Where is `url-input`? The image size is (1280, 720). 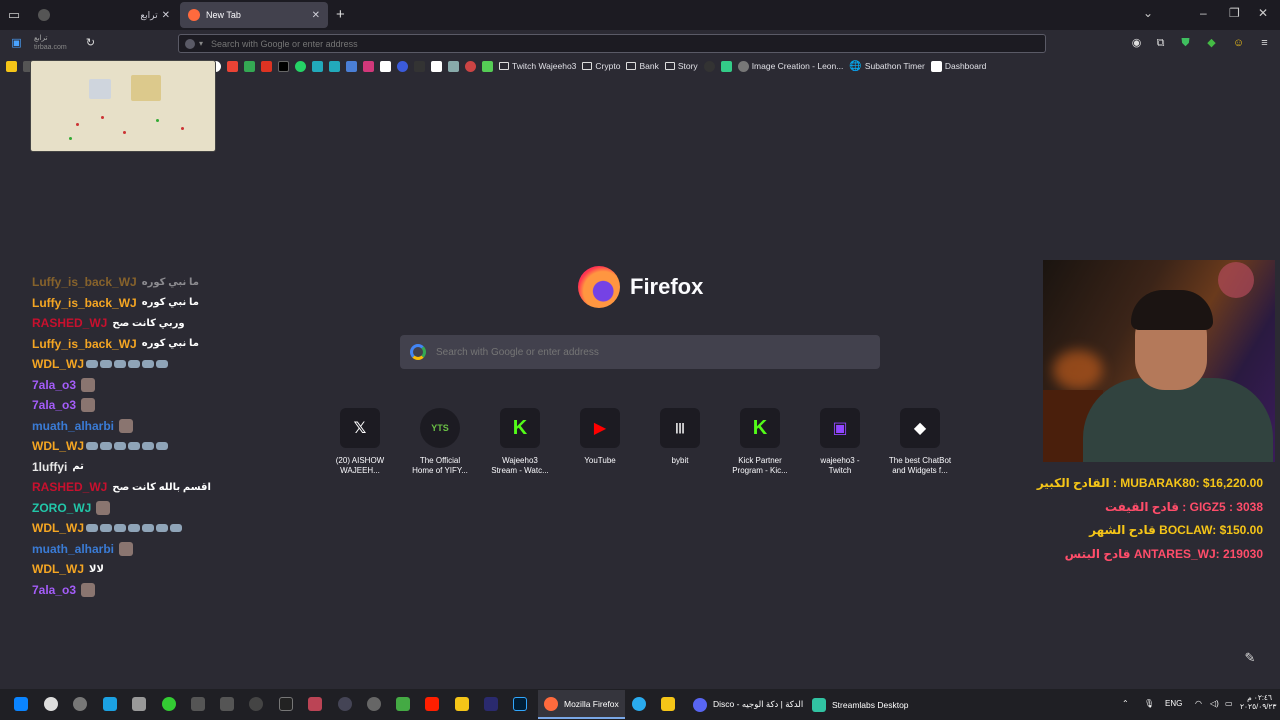
url-input is located at coordinates (511, 43).